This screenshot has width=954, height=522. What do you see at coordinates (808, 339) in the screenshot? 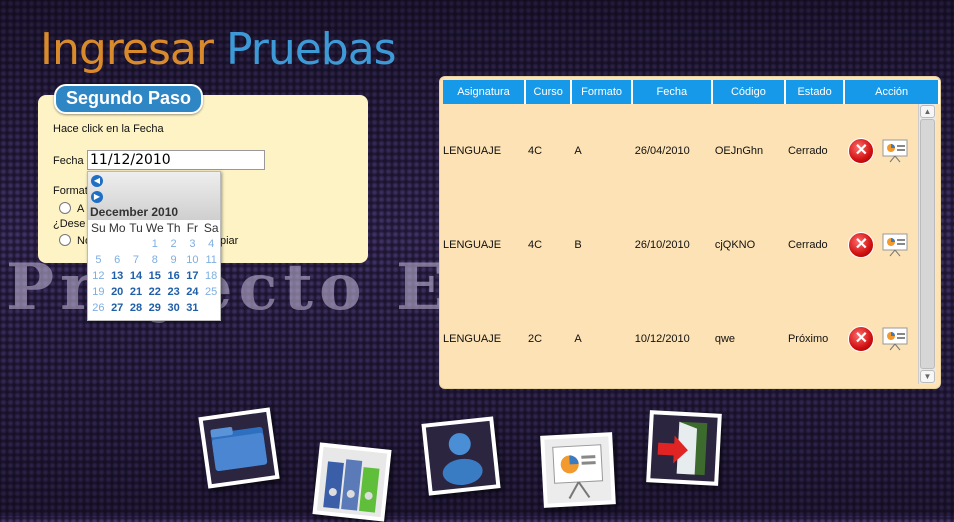
I see `cell-estado: Próximo` at bounding box center [808, 339].